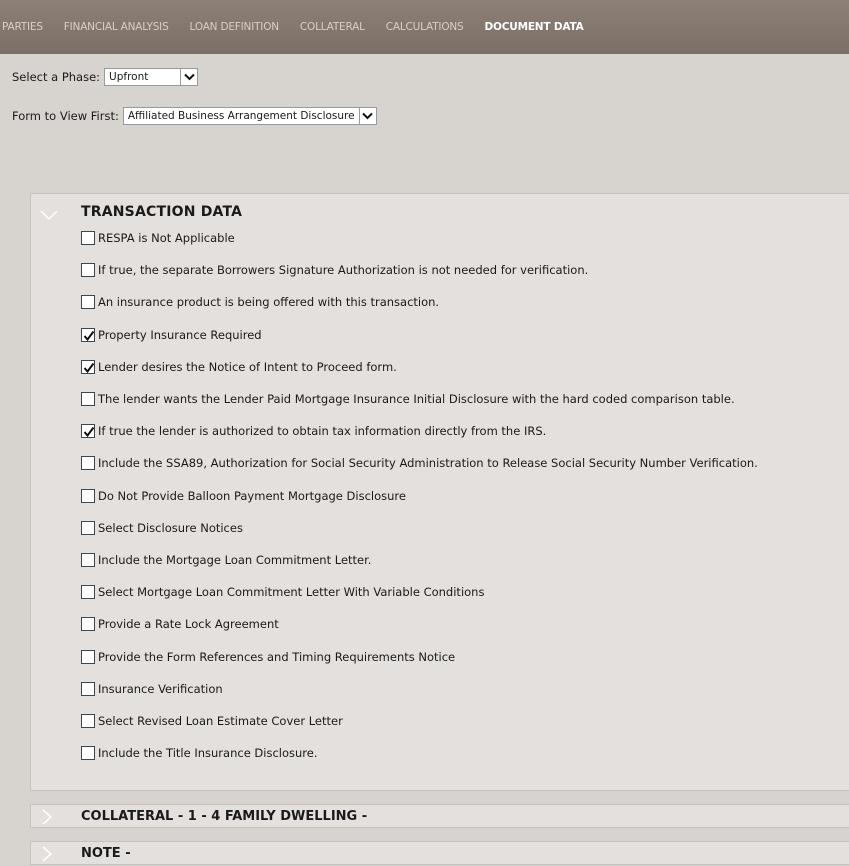 This screenshot has width=849, height=866. Describe the element at coordinates (235, 27) in the screenshot. I see `tab-loan-definition: LOAN DEFINITION` at that location.